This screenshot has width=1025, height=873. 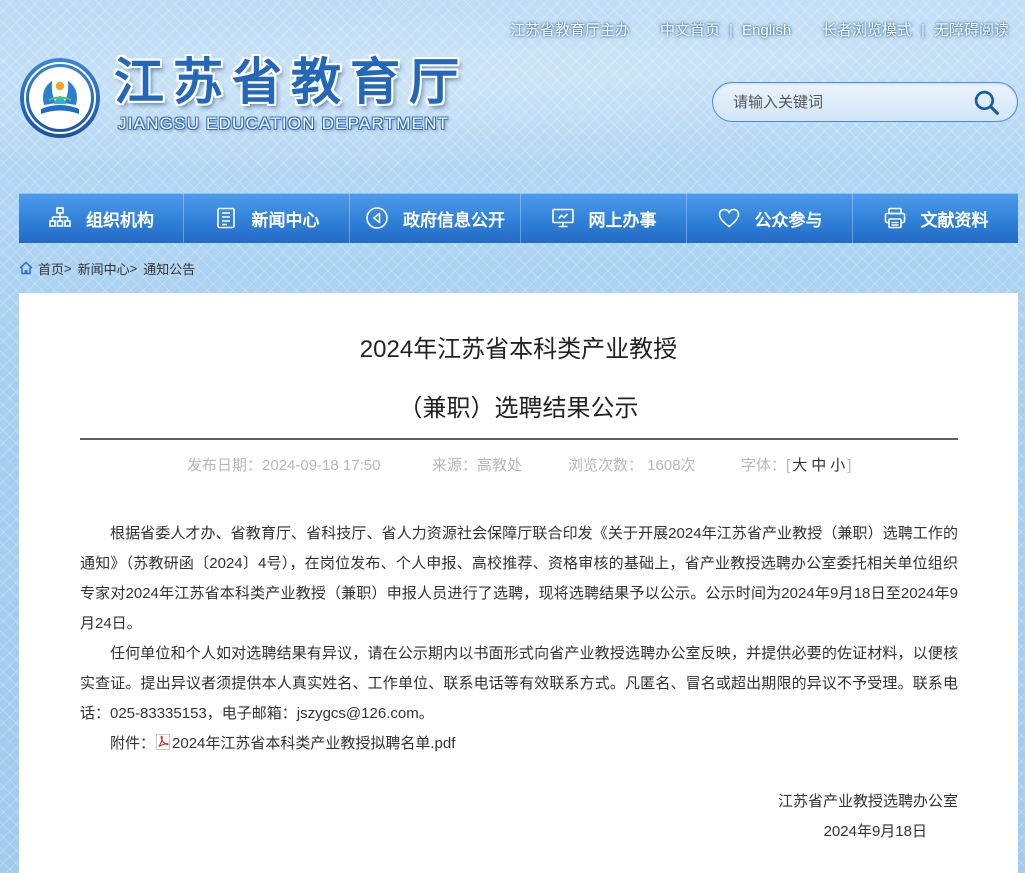 I want to click on publish-date-label: 发布日期：, so click(x=225, y=465).